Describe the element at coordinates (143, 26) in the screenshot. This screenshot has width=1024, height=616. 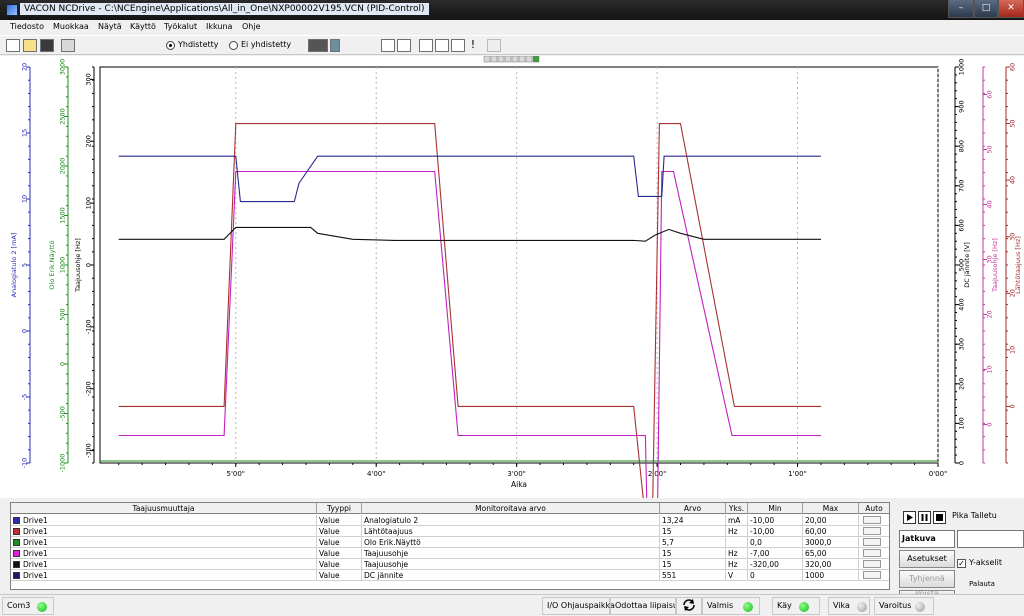
I see `menu-operate: Käyttö` at that location.